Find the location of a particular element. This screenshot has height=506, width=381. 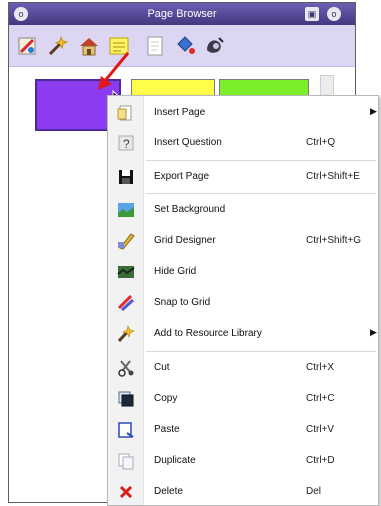

window-menu-button: o is located at coordinates (21, 14).